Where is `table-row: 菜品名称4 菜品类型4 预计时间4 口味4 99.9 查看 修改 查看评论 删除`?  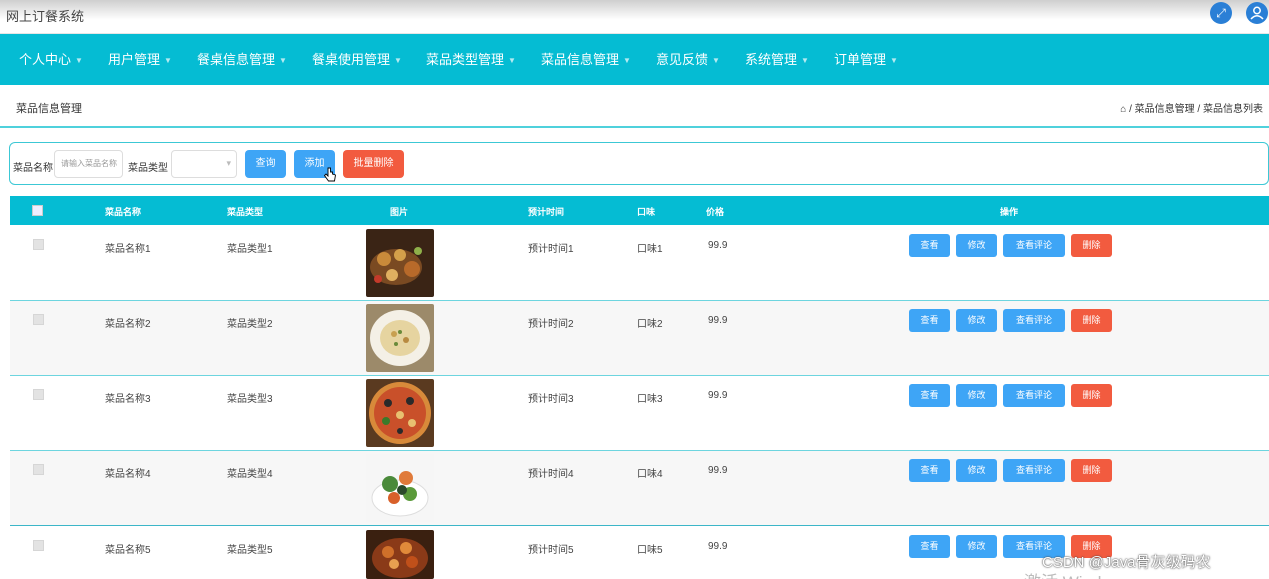
table-row: 菜品名称4 菜品类型4 预计时间4 口味4 99.9 查看 修改 查看评论 删除 is located at coordinates (639, 488).